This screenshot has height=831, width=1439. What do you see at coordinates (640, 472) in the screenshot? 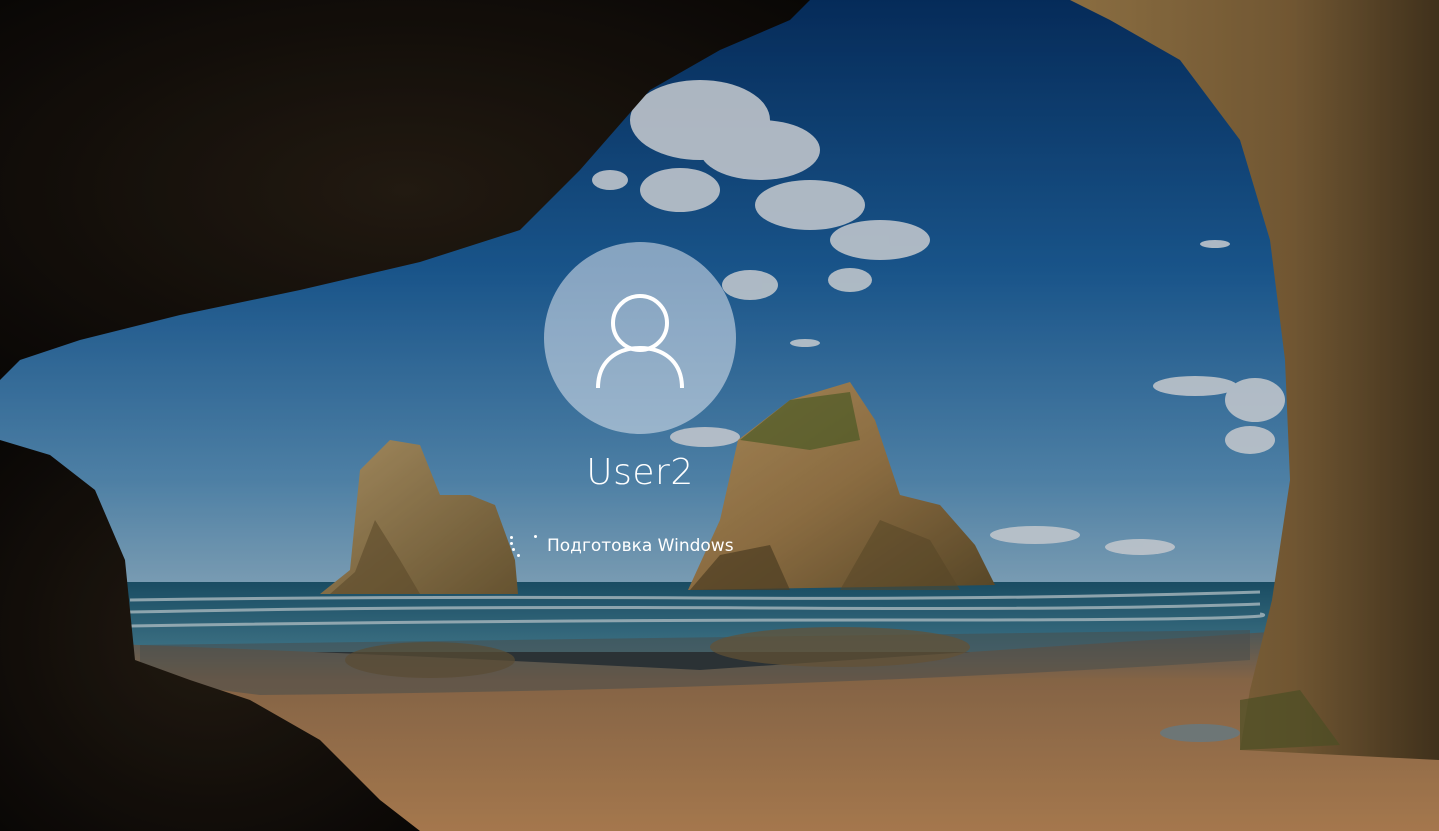
I see `username-label: User2` at bounding box center [640, 472].